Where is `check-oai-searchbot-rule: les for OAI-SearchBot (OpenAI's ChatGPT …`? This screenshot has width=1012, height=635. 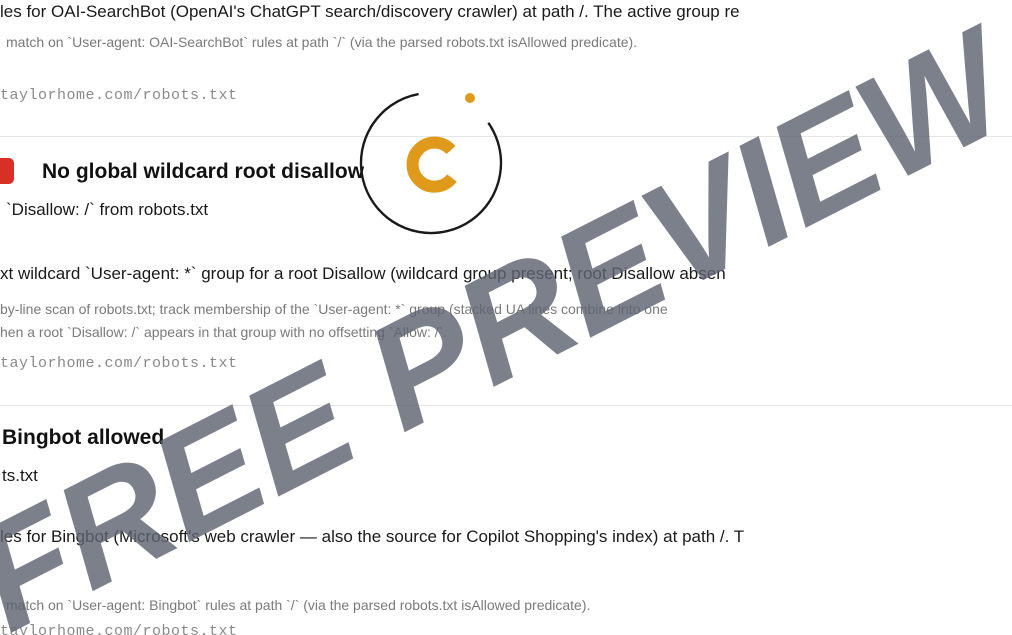 check-oai-searchbot-rule: les for OAI-SearchBot (OpenAI's ChatGPT … is located at coordinates (370, 11).